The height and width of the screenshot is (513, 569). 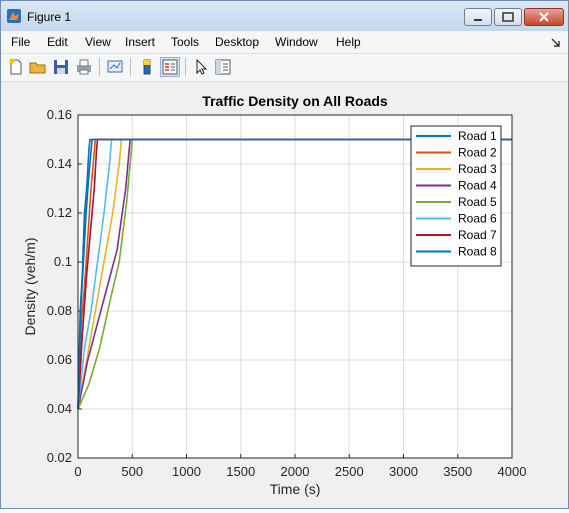 I want to click on x-axis-label: Time (s), so click(x=295, y=489).